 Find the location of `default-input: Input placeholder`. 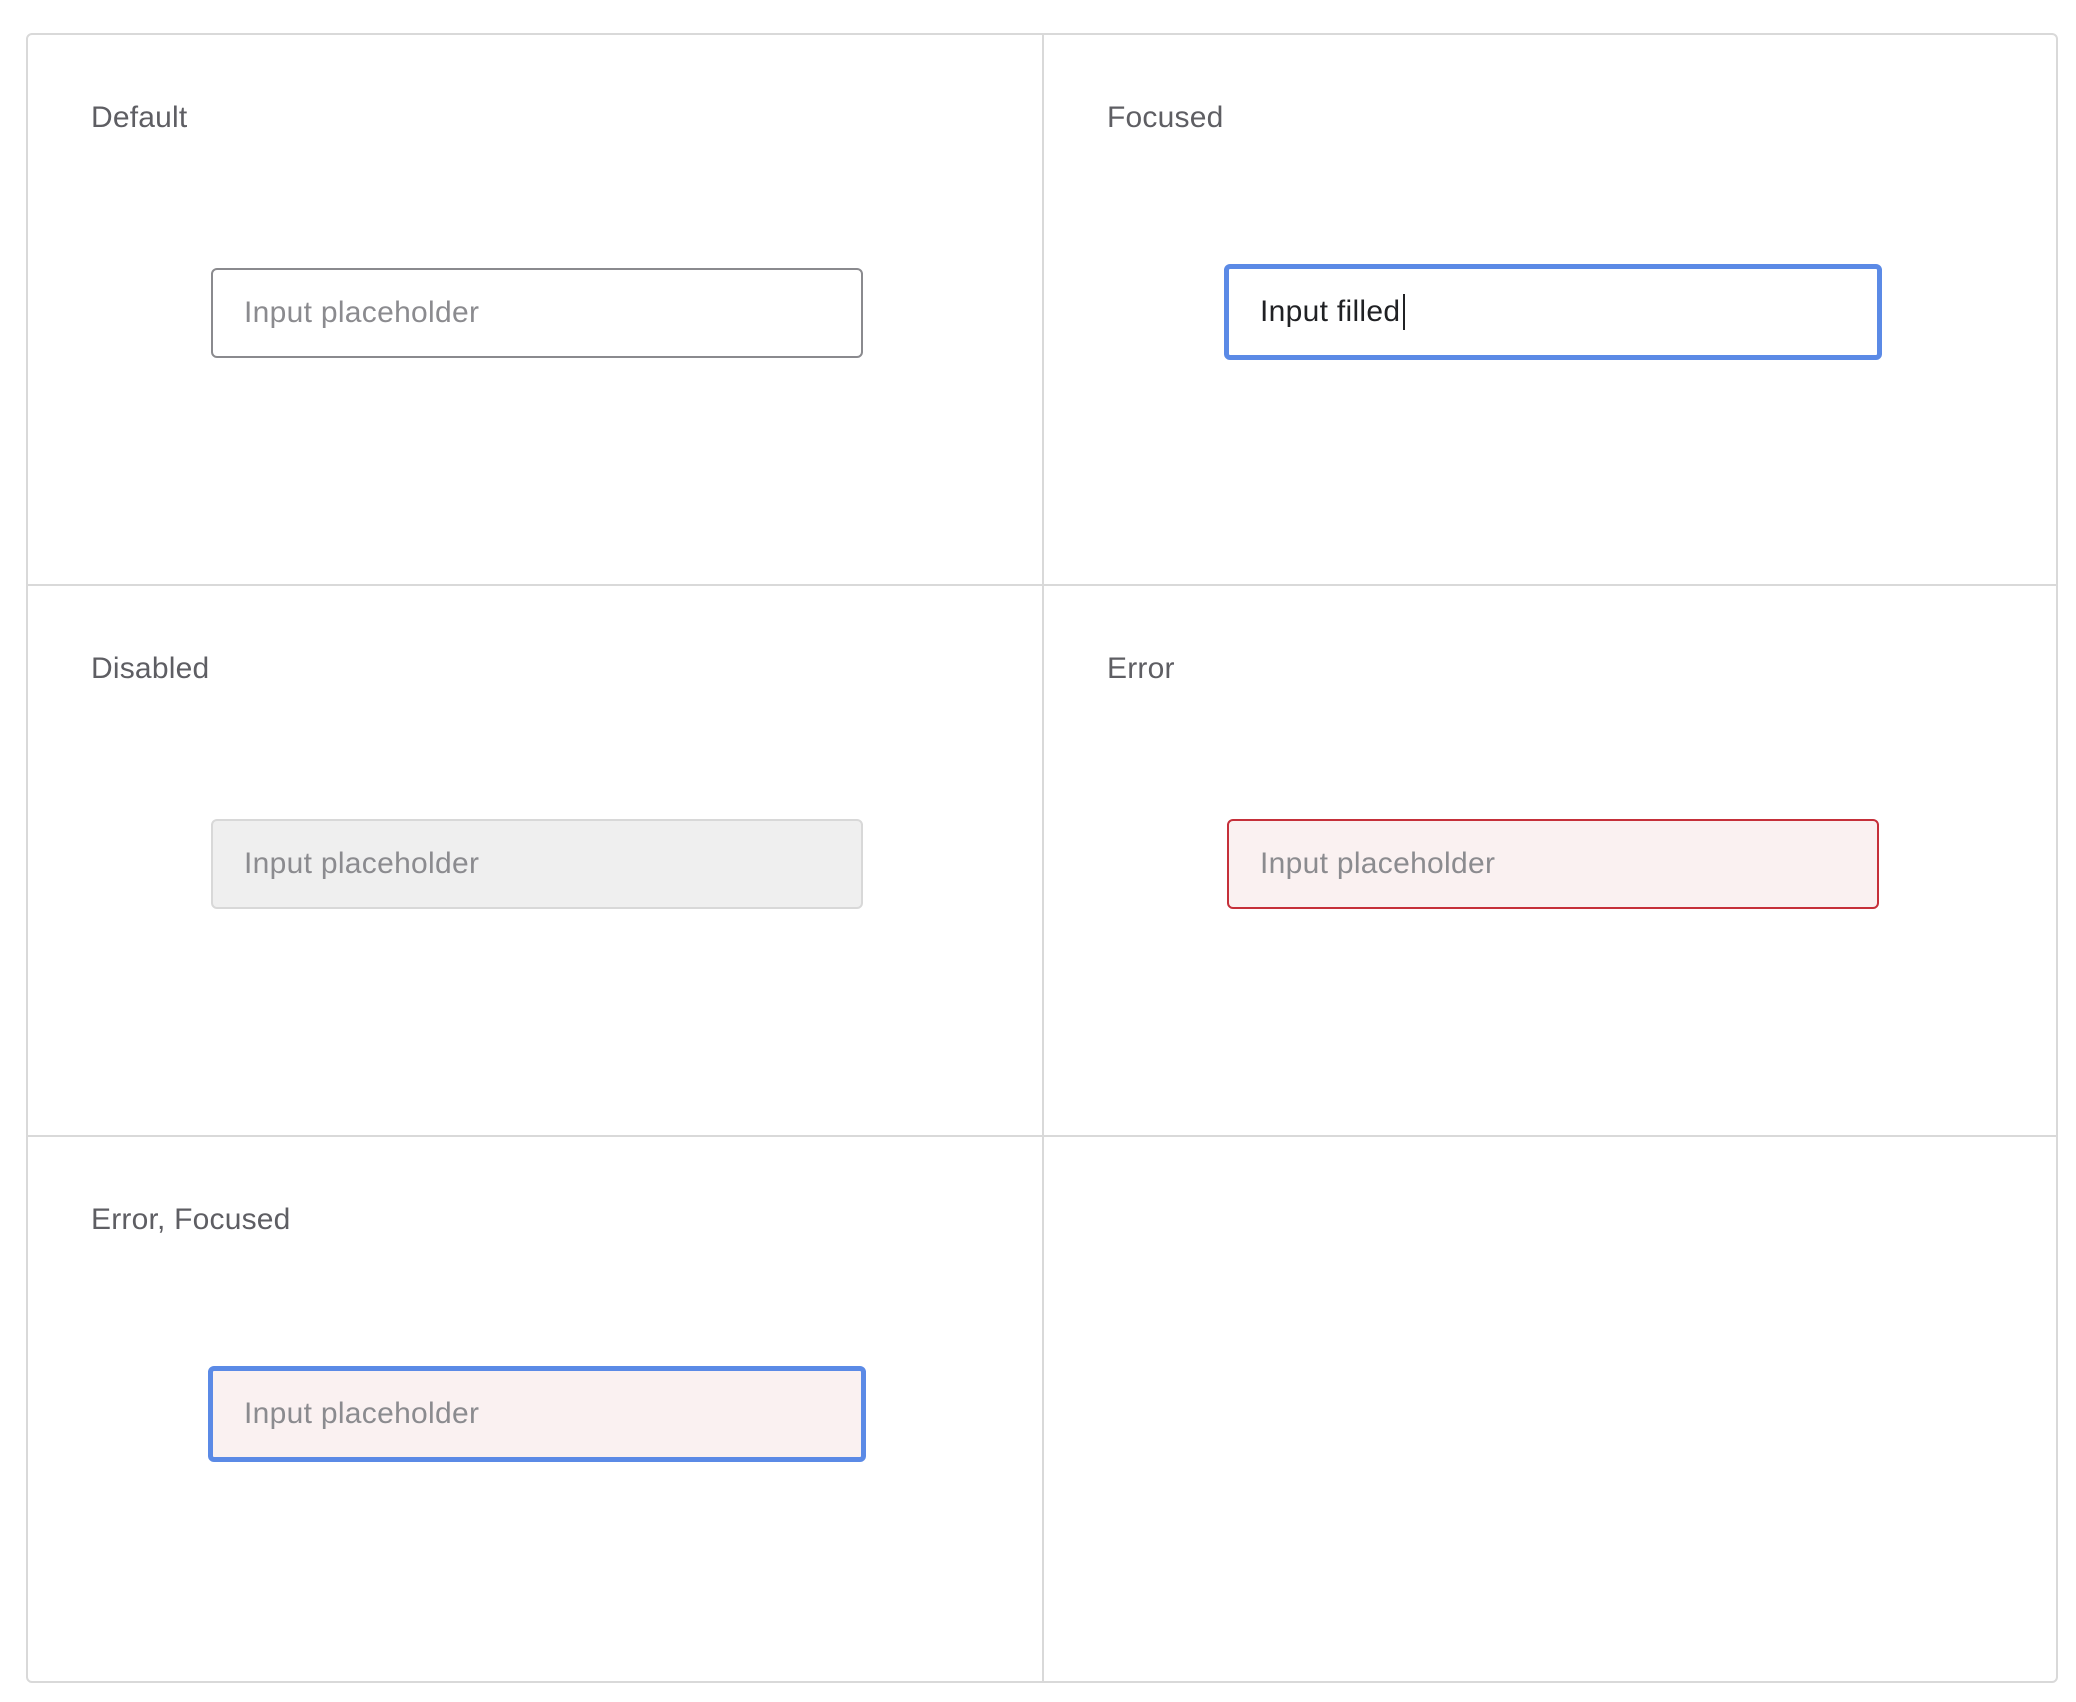

default-input: Input placeholder is located at coordinates (537, 313).